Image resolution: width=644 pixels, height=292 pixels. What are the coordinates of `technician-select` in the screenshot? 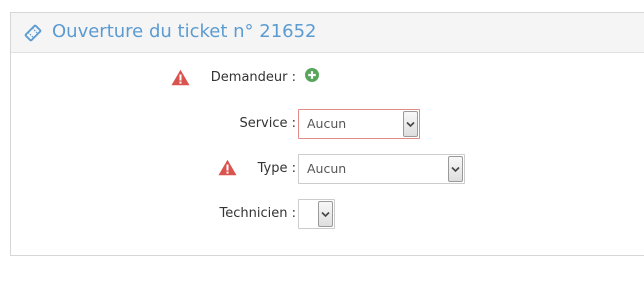 It's located at (316, 214).